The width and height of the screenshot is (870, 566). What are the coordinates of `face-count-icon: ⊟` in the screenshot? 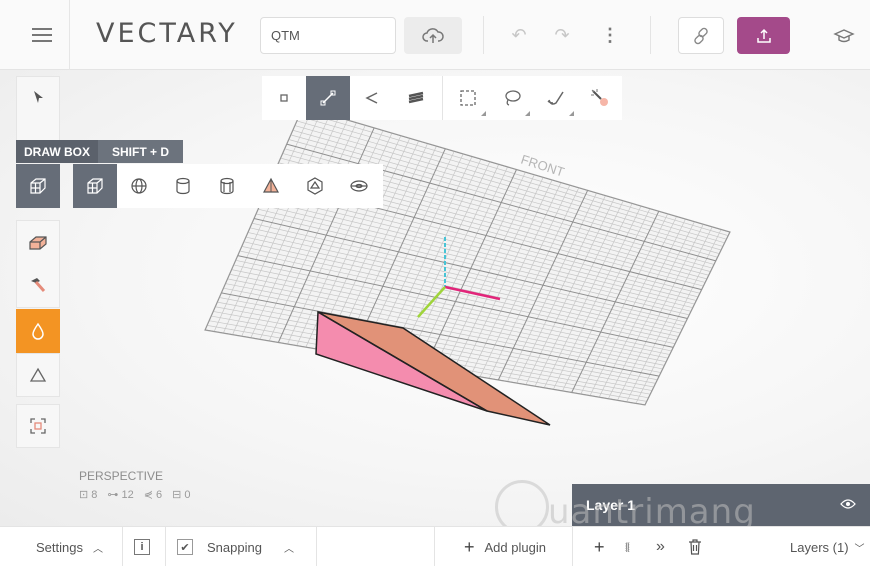 It's located at (178, 495).